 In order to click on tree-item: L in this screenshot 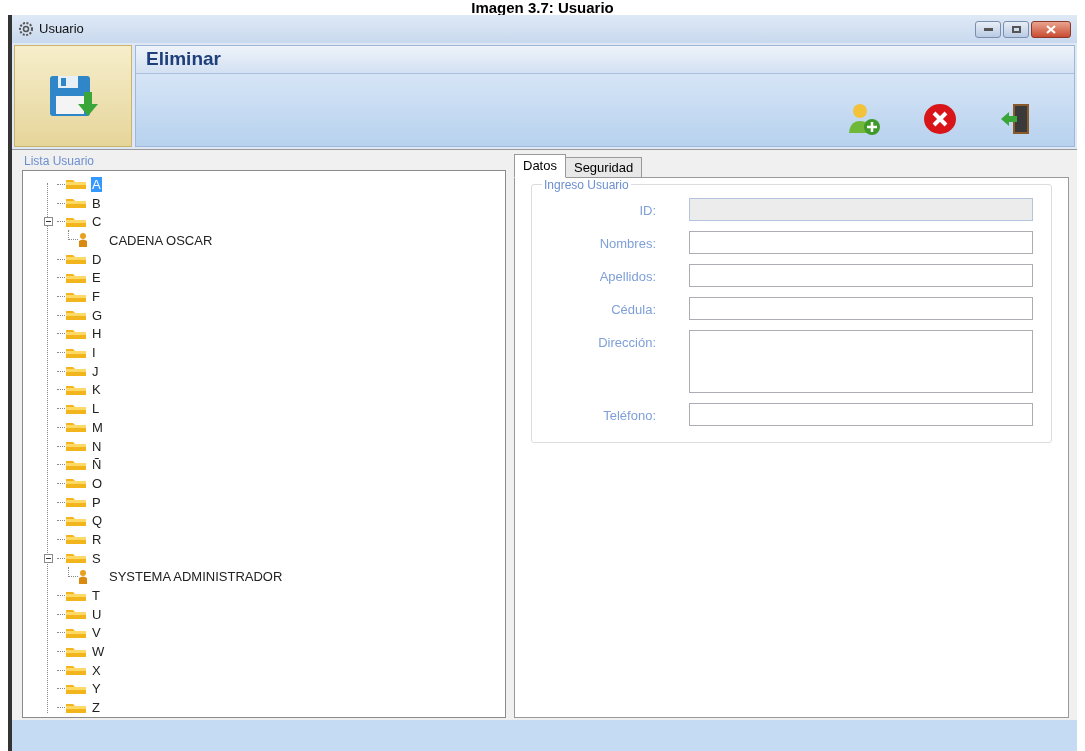, I will do `click(96, 409)`.